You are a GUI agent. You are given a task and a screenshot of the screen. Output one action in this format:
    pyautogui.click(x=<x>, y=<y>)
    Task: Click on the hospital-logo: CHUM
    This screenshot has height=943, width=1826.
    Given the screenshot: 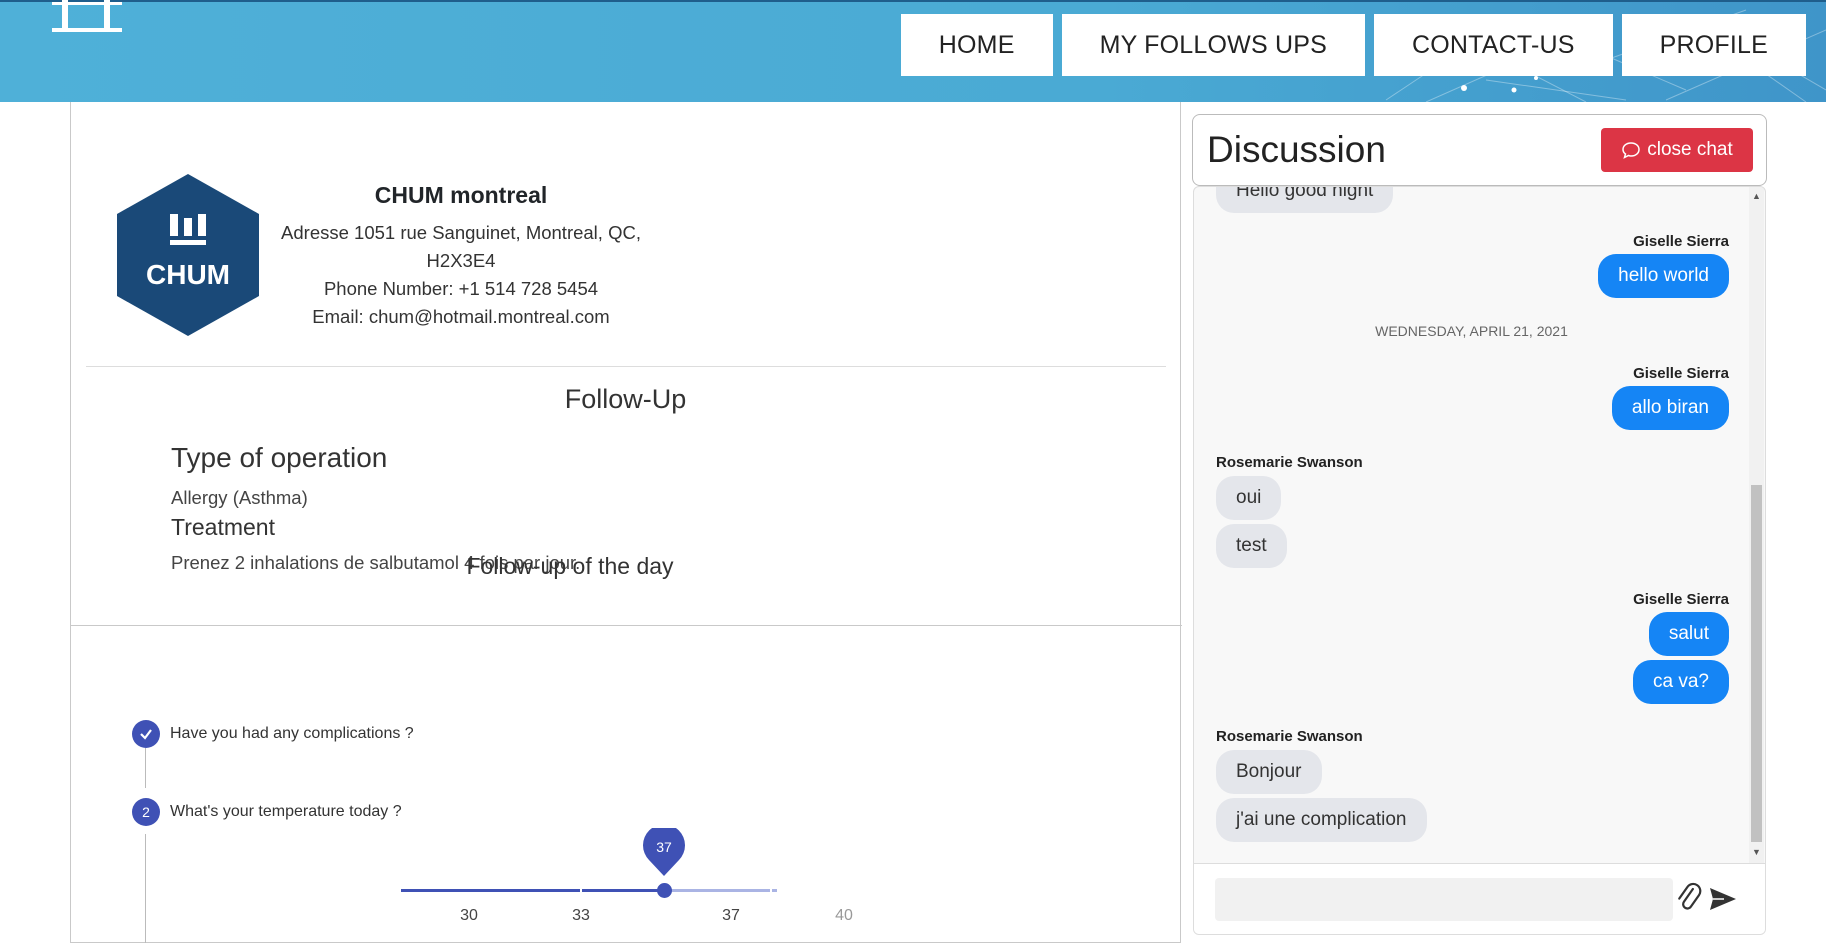 What is the action you would take?
    pyautogui.click(x=188, y=255)
    